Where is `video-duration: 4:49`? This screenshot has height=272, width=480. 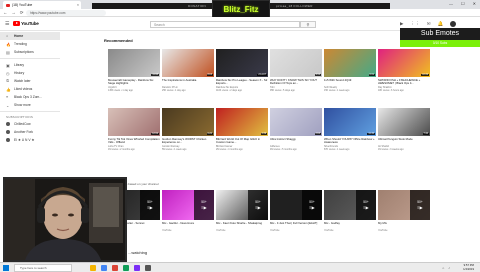
video-duration: 4:49 is located at coordinates (263, 134).